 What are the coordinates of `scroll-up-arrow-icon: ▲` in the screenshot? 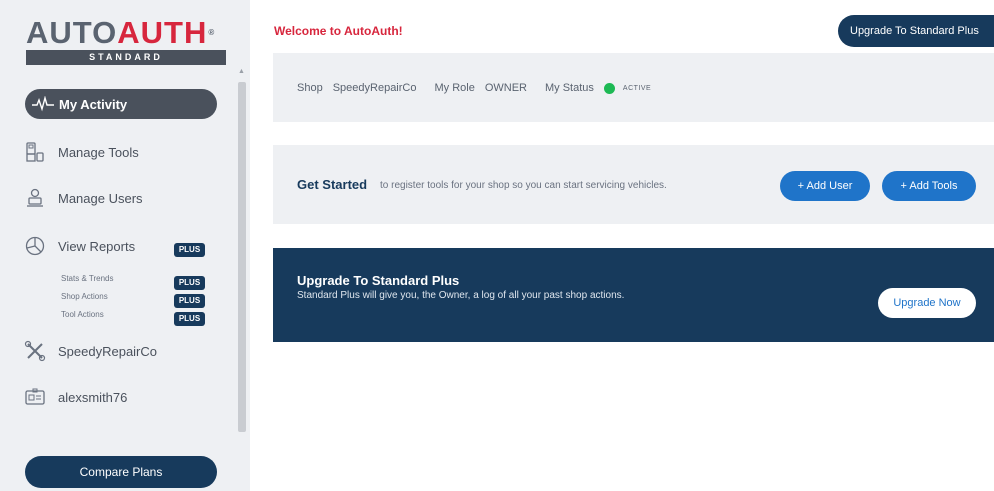 It's located at (241, 71).